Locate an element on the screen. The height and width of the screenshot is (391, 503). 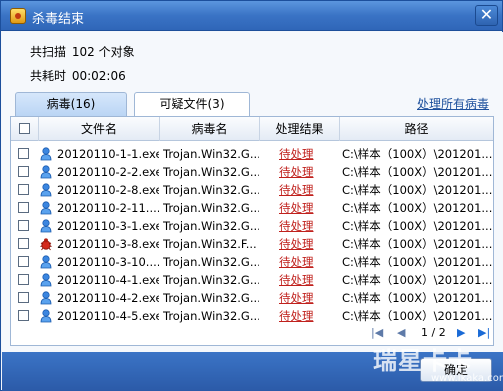
cell-filename: 20120110-3-8.exe is located at coordinates (108, 244).